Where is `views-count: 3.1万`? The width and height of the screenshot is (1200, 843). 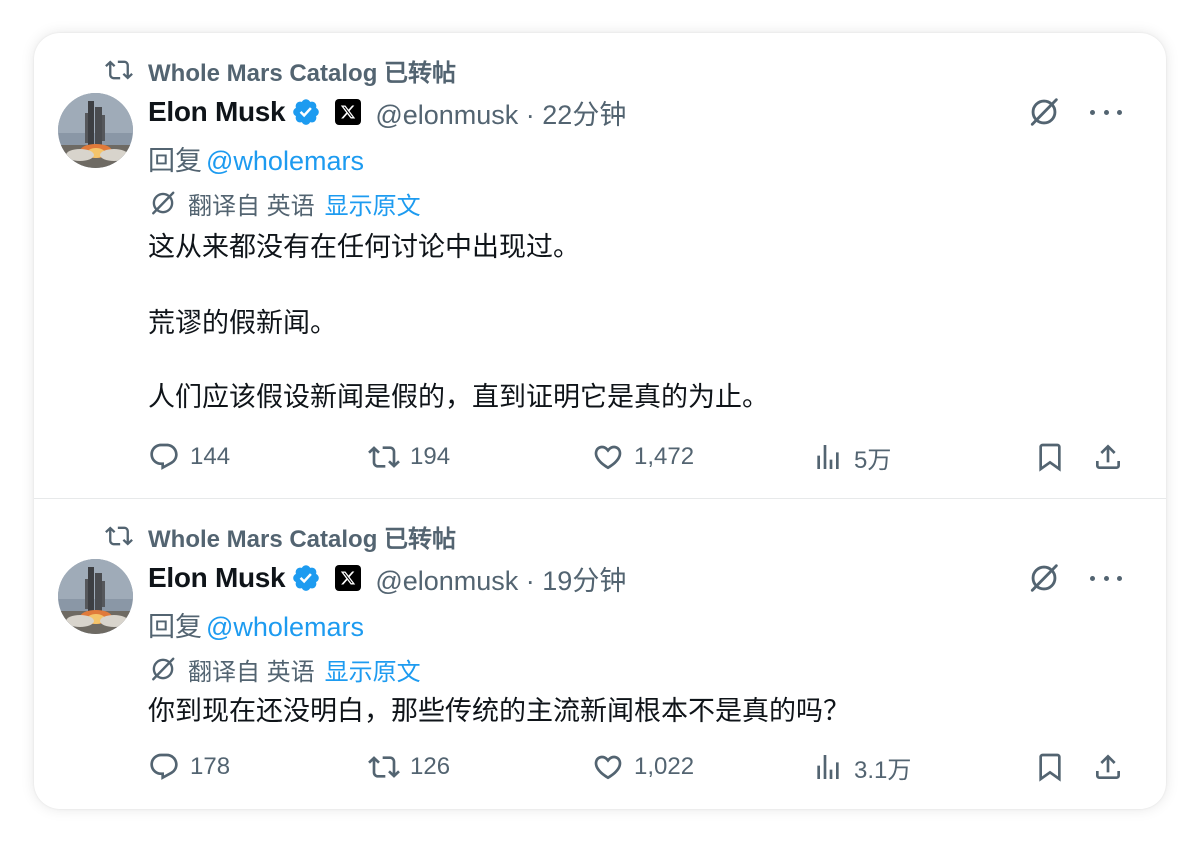
views-count: 3.1万 is located at coordinates (883, 770).